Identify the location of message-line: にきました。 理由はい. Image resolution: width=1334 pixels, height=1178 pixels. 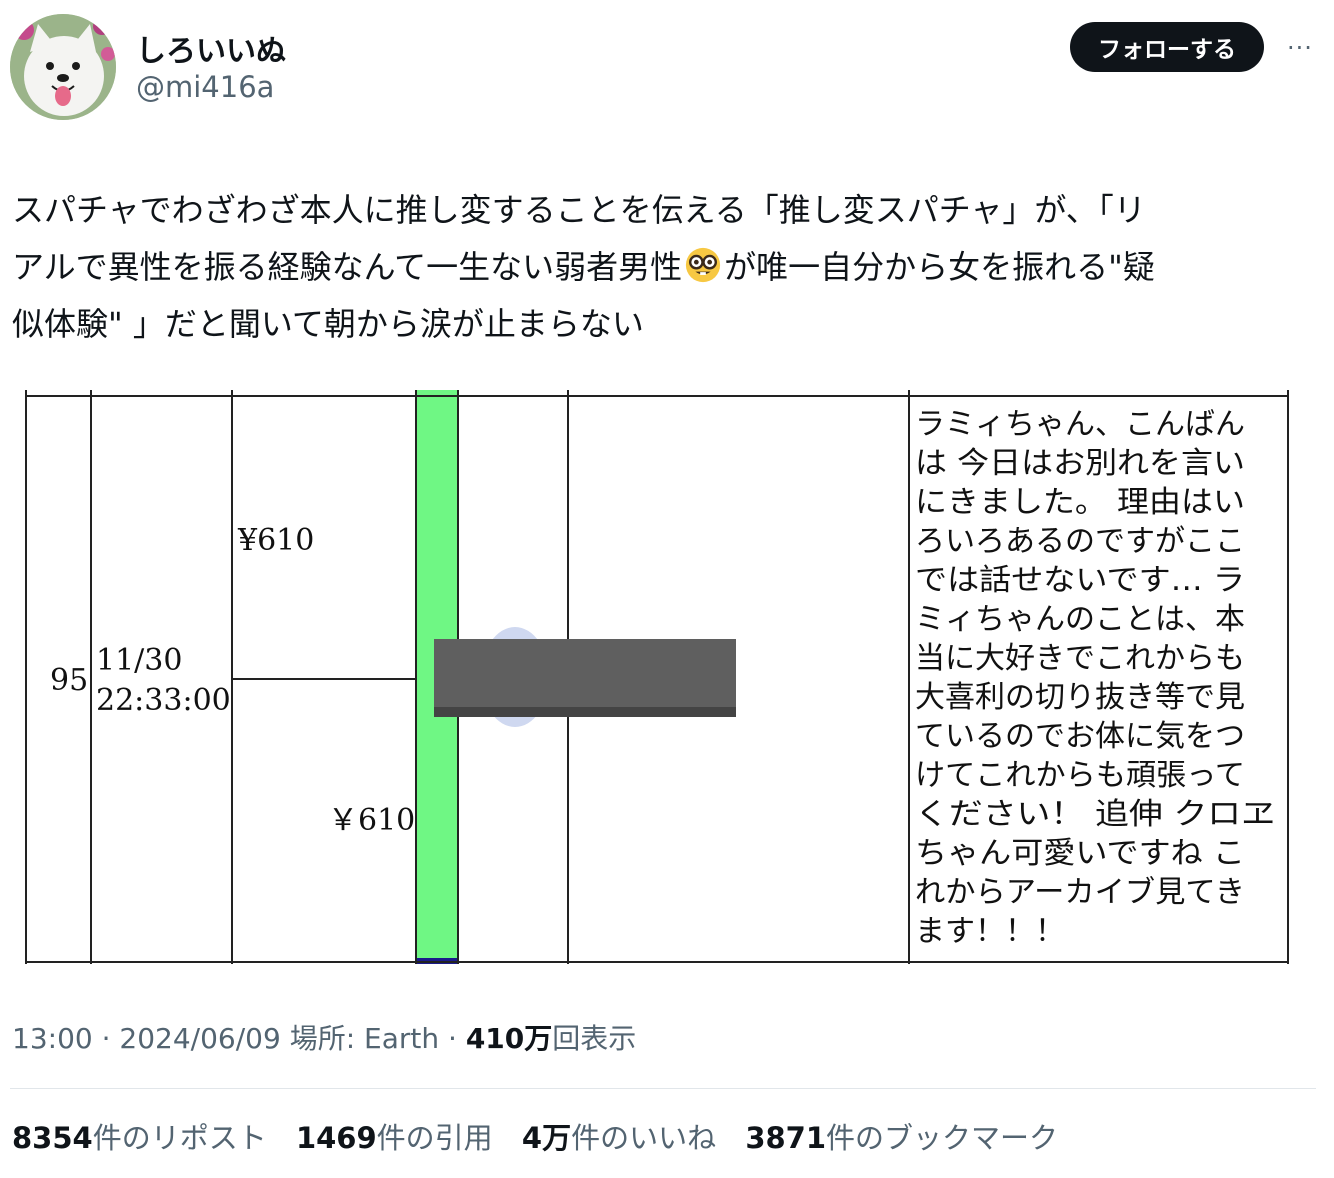
(1080, 502).